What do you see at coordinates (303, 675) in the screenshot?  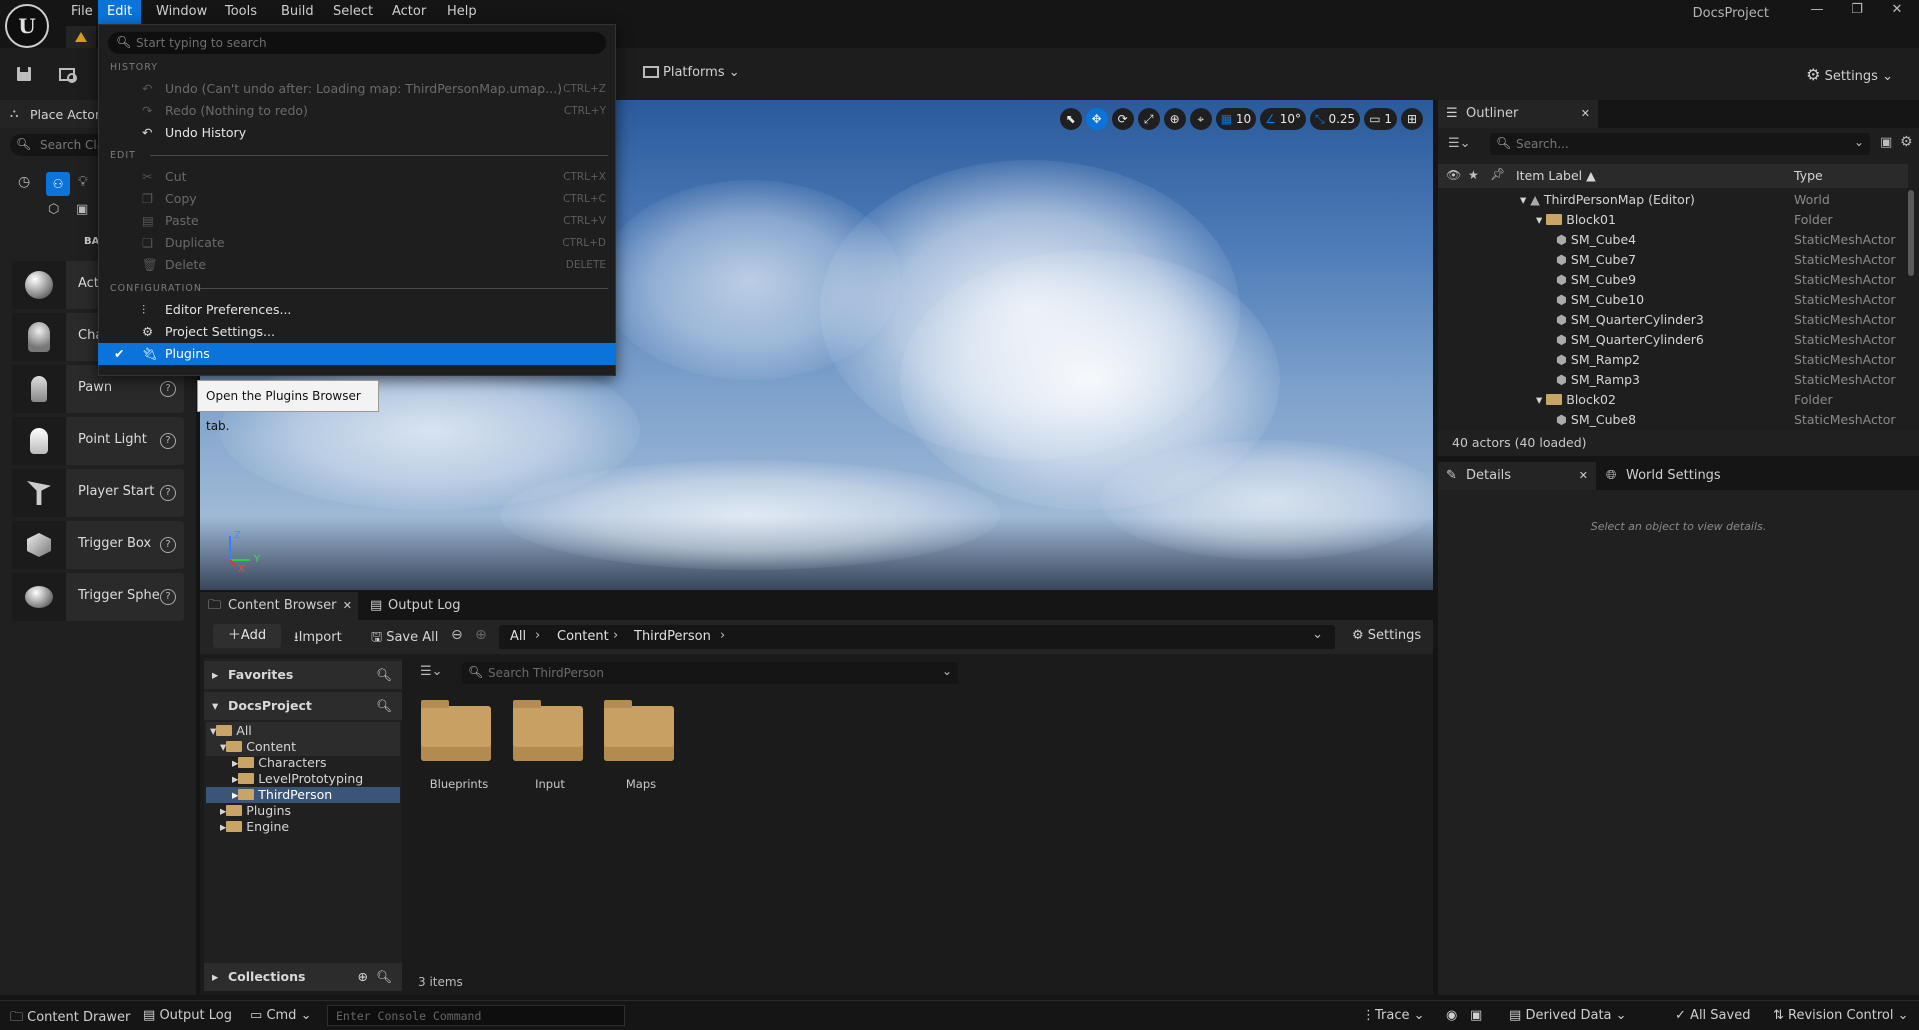 I see `favorites-header: ▸ Favorites 🔍︎` at bounding box center [303, 675].